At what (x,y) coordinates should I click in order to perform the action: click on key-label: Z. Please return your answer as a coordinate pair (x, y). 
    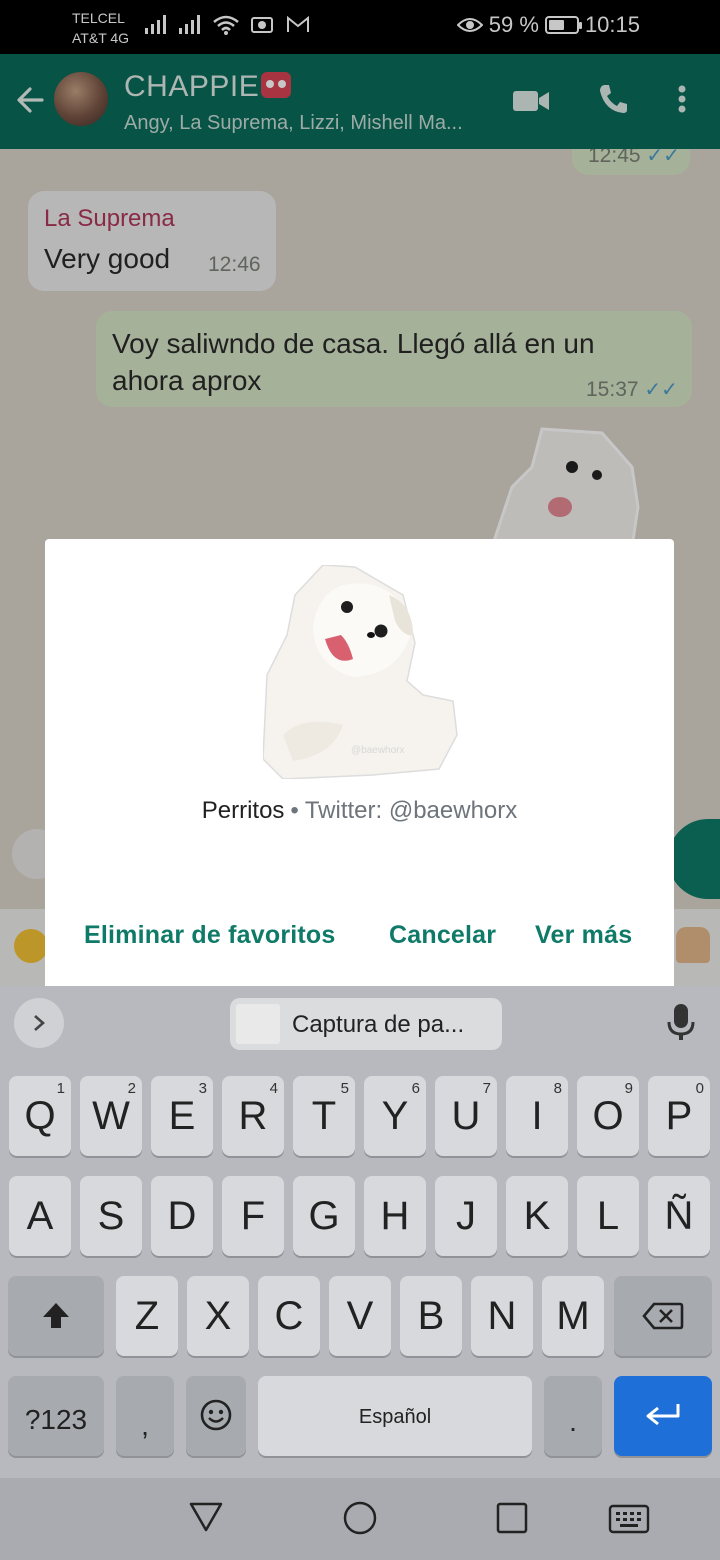
    Looking at the image, I should click on (147, 1316).